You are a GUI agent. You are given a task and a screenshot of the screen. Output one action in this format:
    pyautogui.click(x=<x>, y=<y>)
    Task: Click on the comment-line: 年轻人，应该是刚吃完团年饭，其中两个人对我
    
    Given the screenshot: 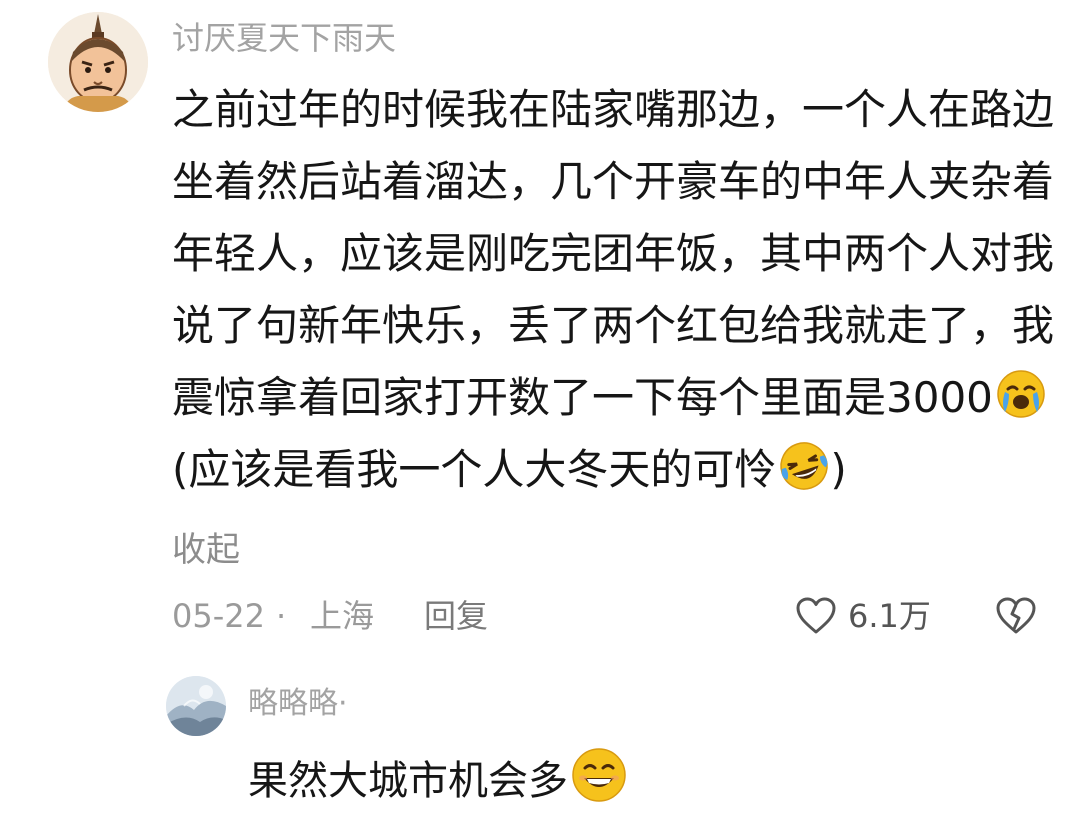 What is the action you would take?
    pyautogui.click(x=613, y=253)
    